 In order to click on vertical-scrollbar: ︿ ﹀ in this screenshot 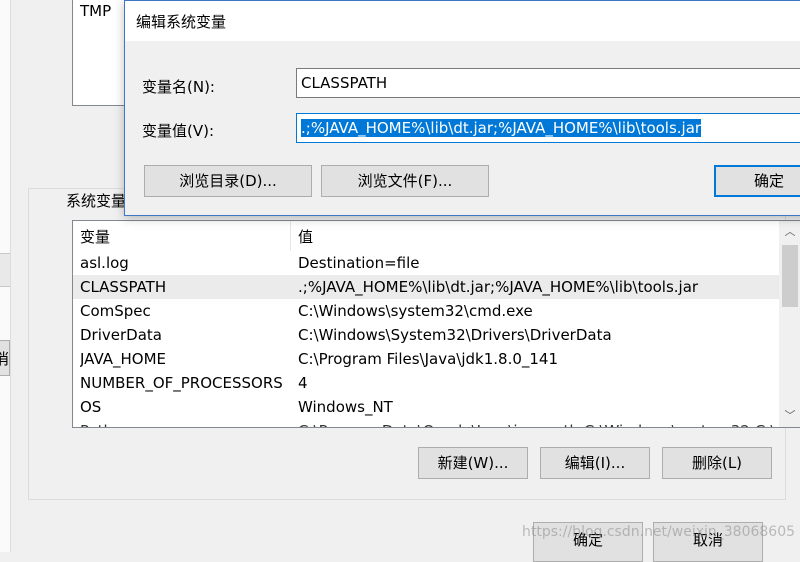, I will do `click(789, 324)`.